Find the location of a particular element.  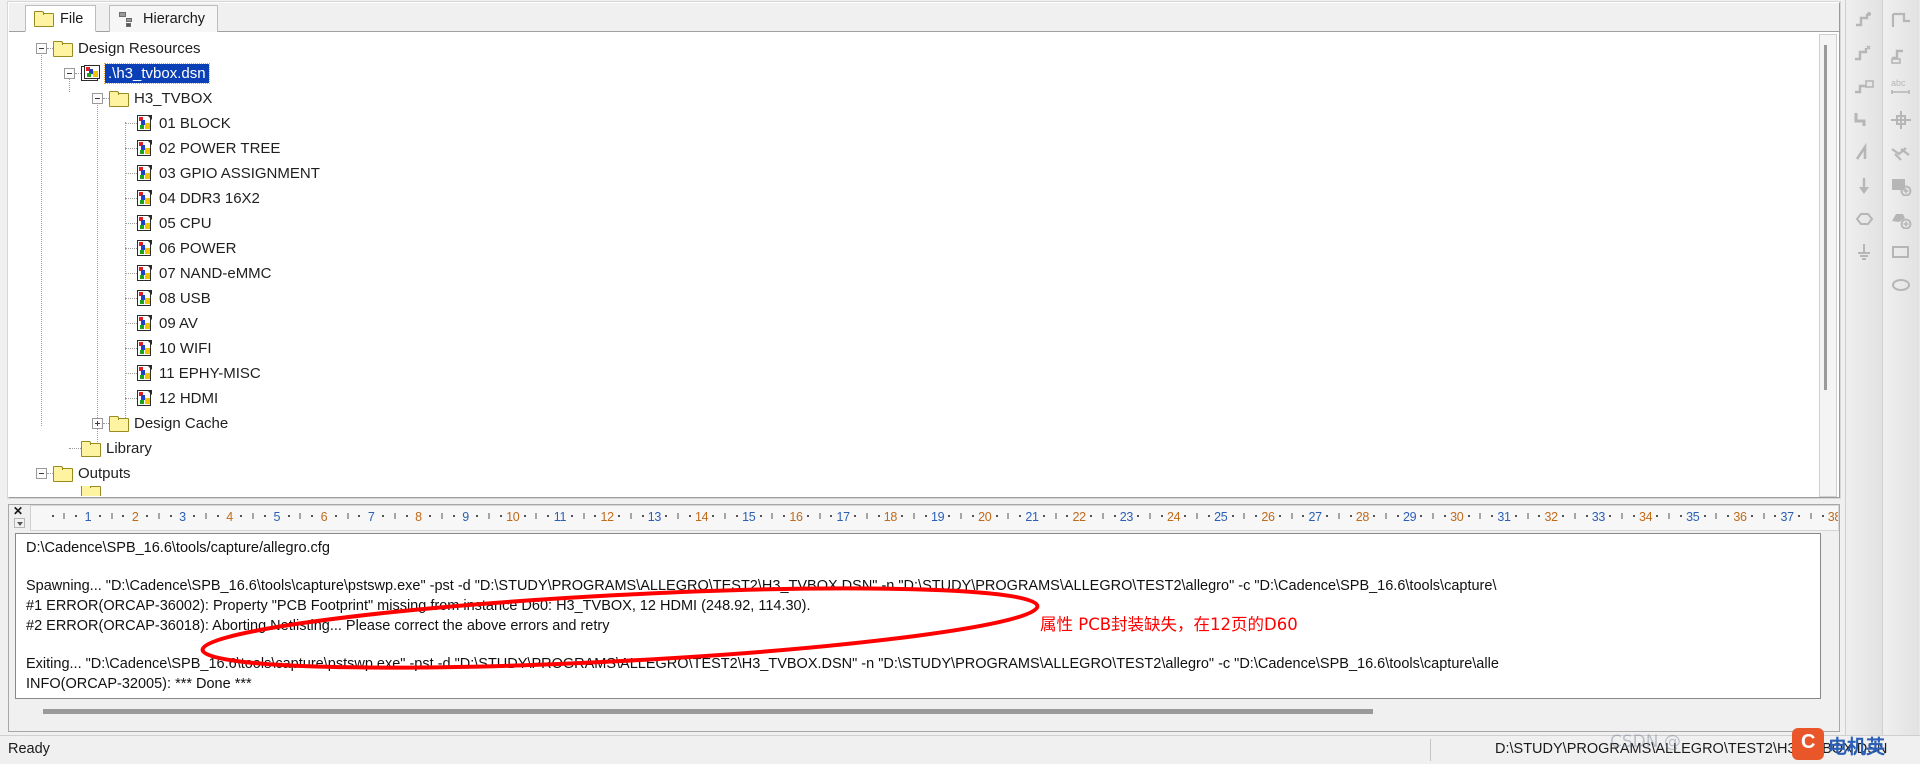

place-no-connect-icon is located at coordinates (1900, 152).